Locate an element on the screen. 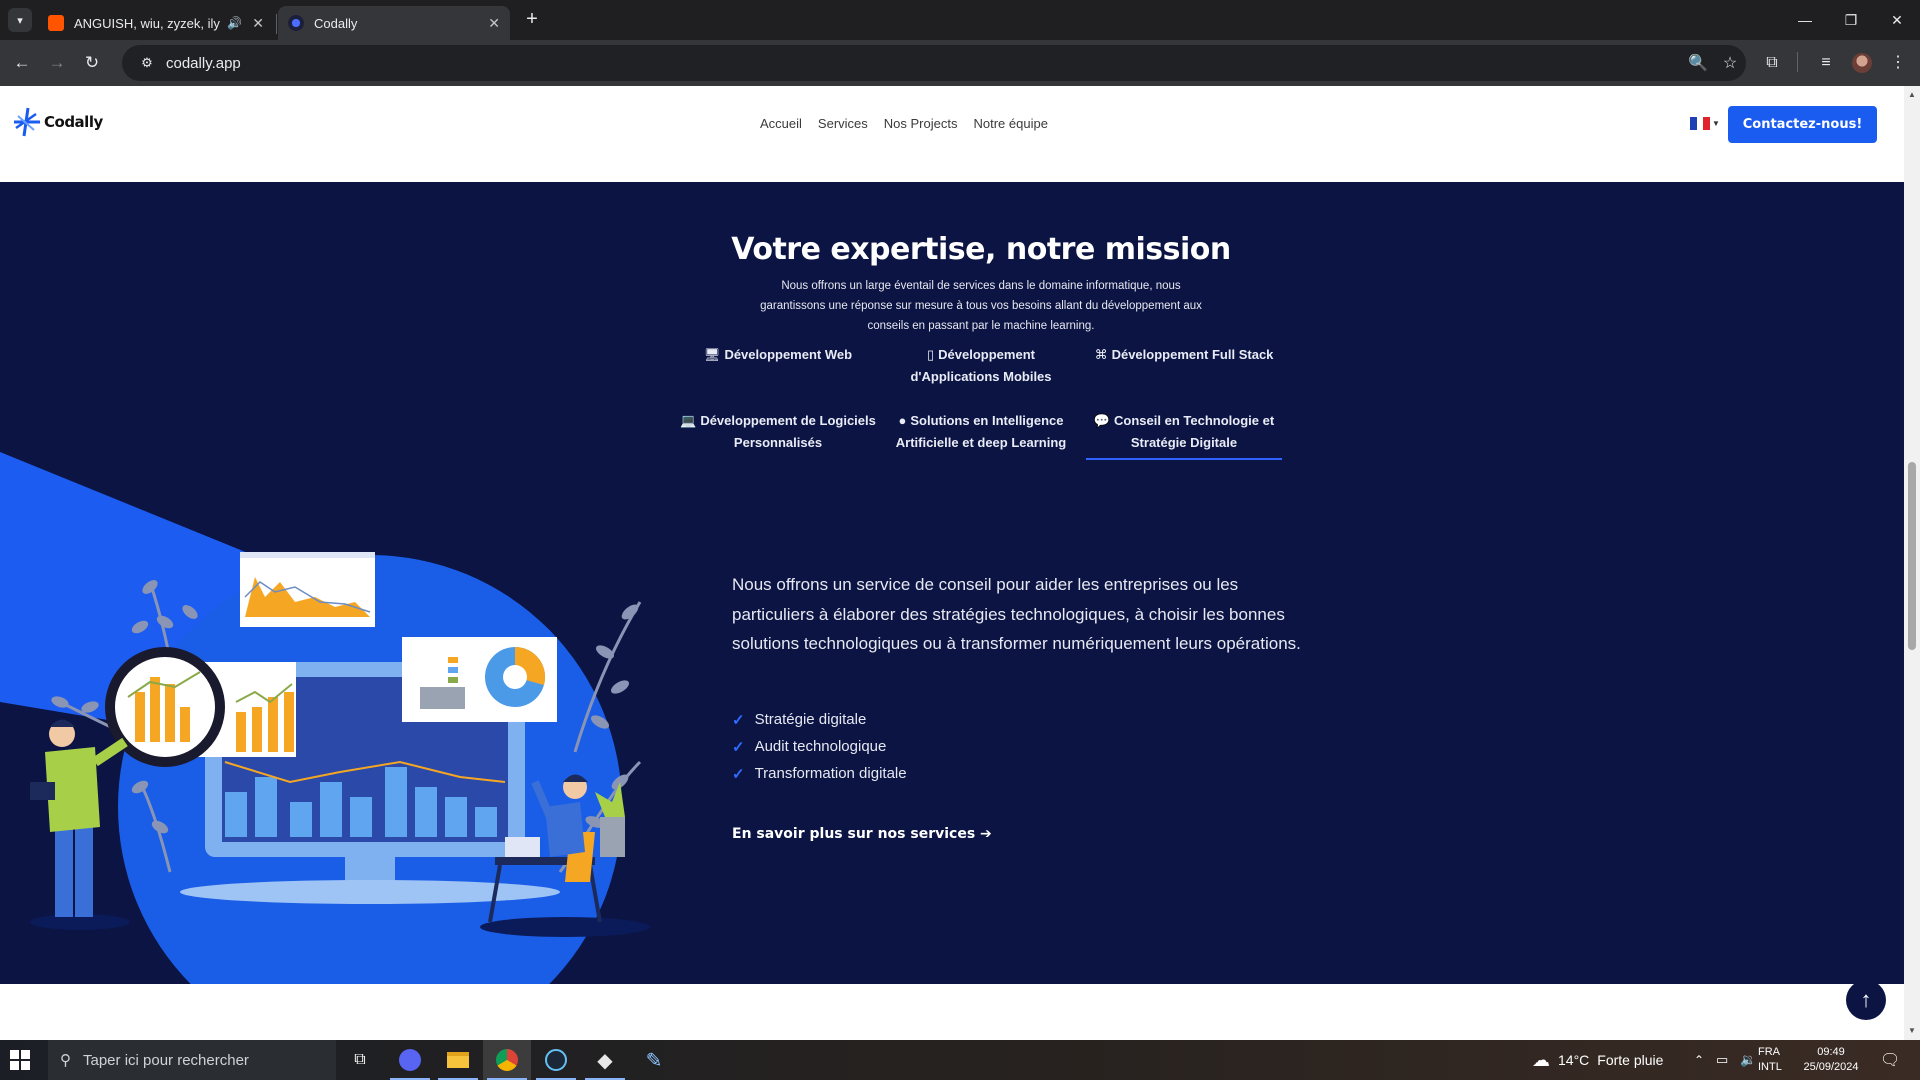 The height and width of the screenshot is (1080, 1920). tab-label: Développement Web is located at coordinates (788, 354).